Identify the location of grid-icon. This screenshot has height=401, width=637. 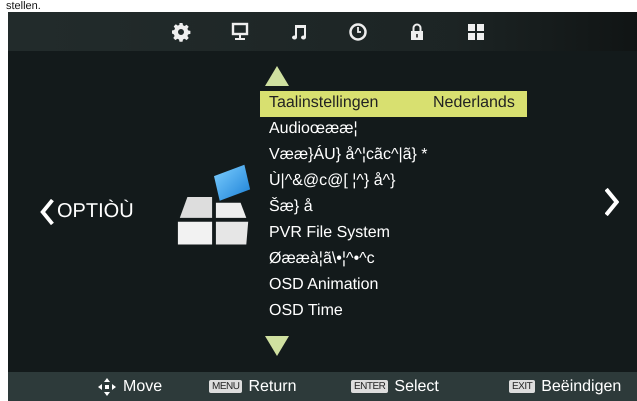
(476, 32).